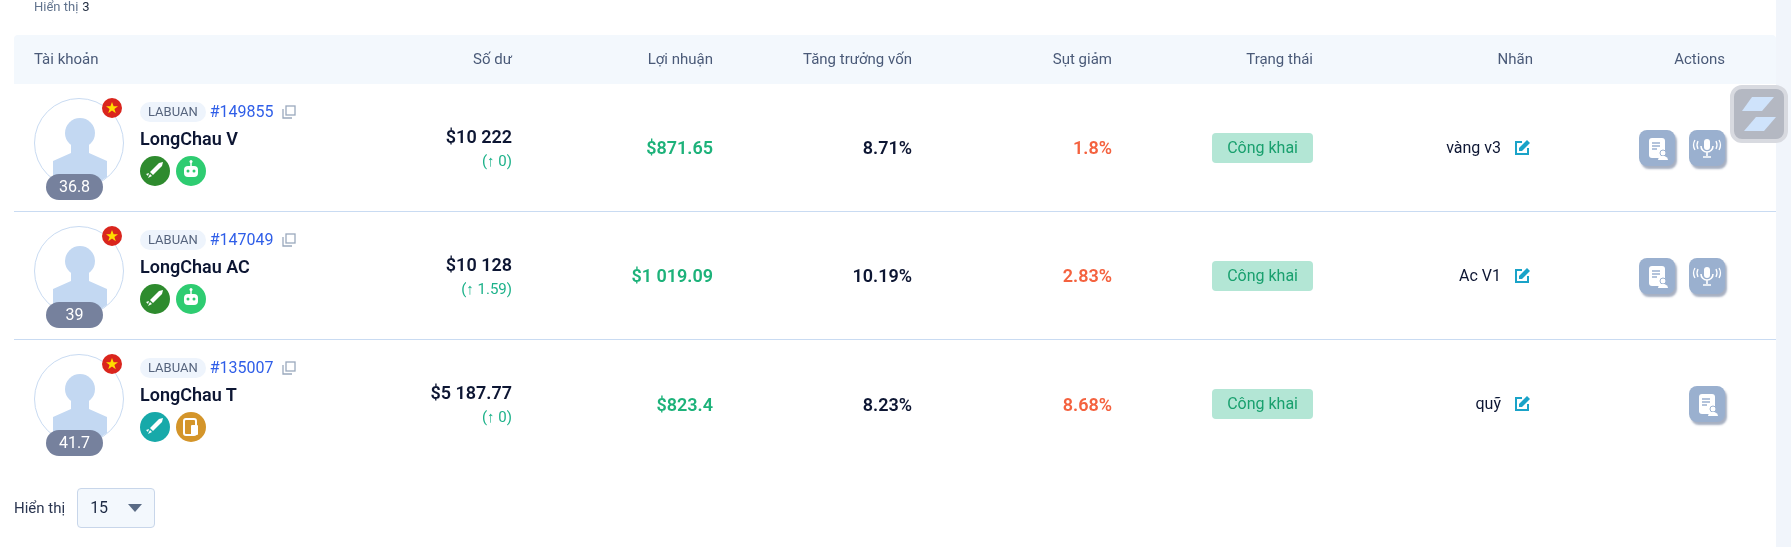 This screenshot has width=1791, height=547. I want to click on label-text: vàng v3, so click(1473, 147).